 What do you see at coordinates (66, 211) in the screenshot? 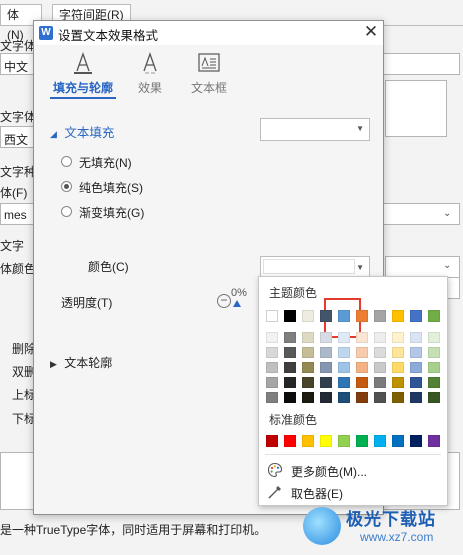
I see `radio-gradient-fill` at bounding box center [66, 211].